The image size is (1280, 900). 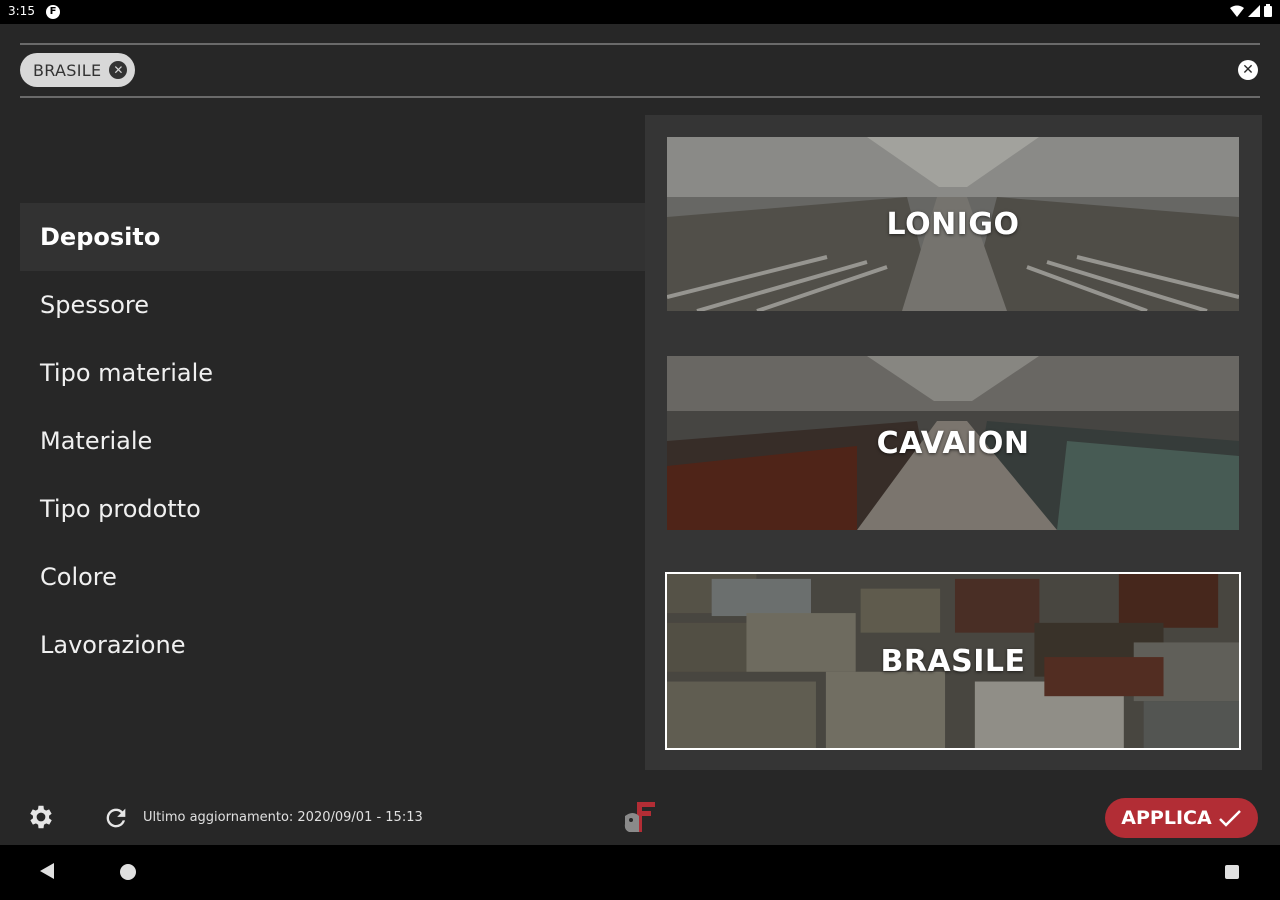 I want to click on filter-item-tipo-prodotto: Tipo prodotto, so click(x=332, y=509).